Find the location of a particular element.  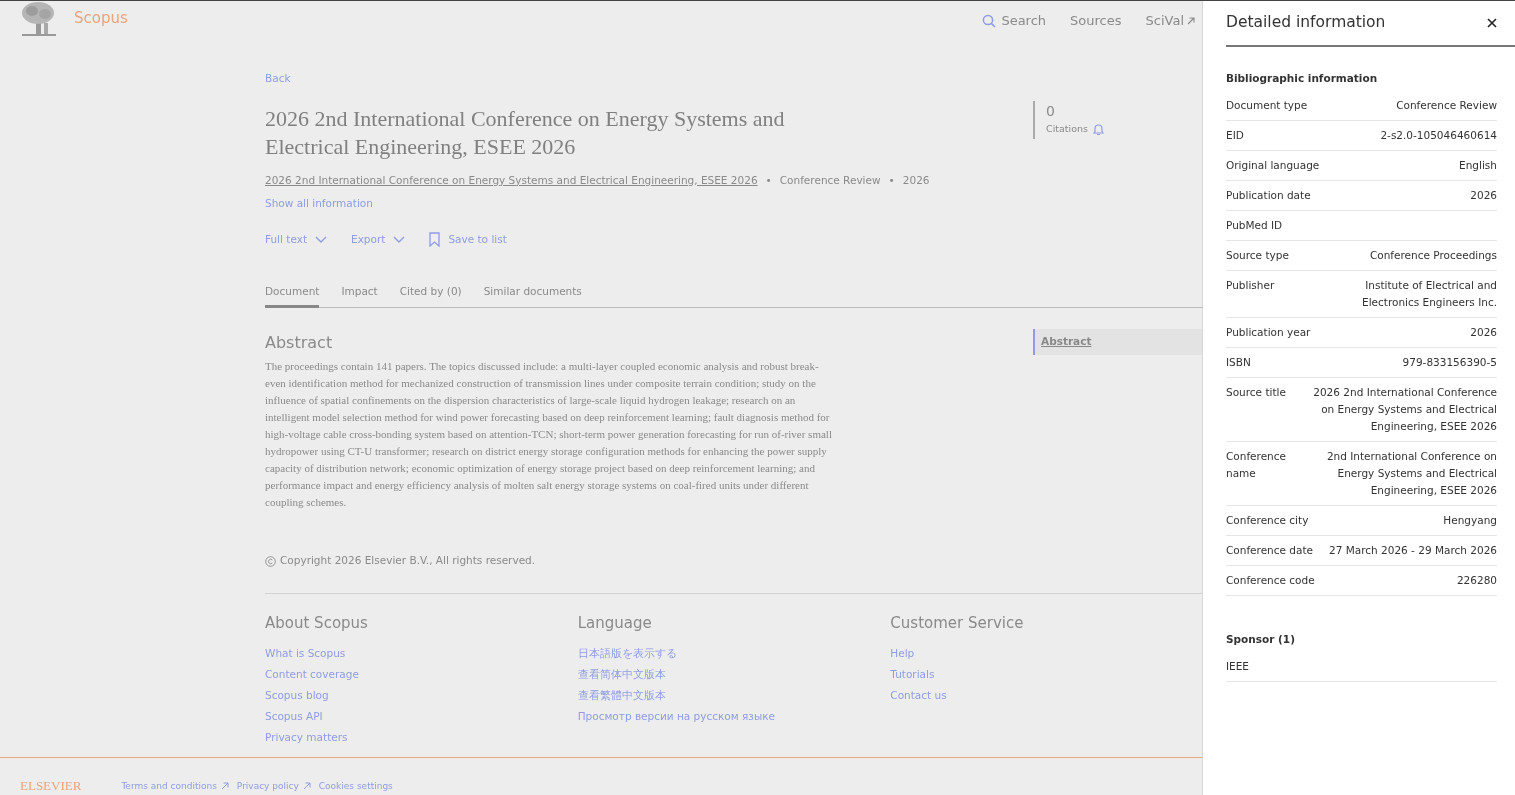

tab: Impact is located at coordinates (359, 296).